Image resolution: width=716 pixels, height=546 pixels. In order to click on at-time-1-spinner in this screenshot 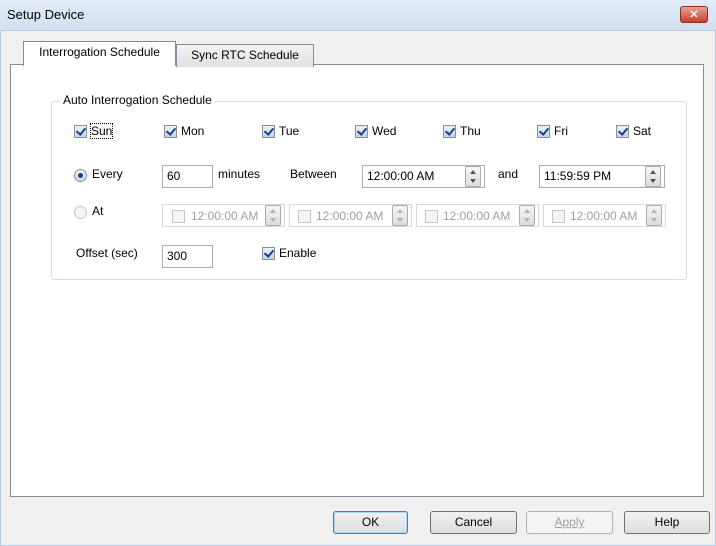, I will do `click(273, 215)`.